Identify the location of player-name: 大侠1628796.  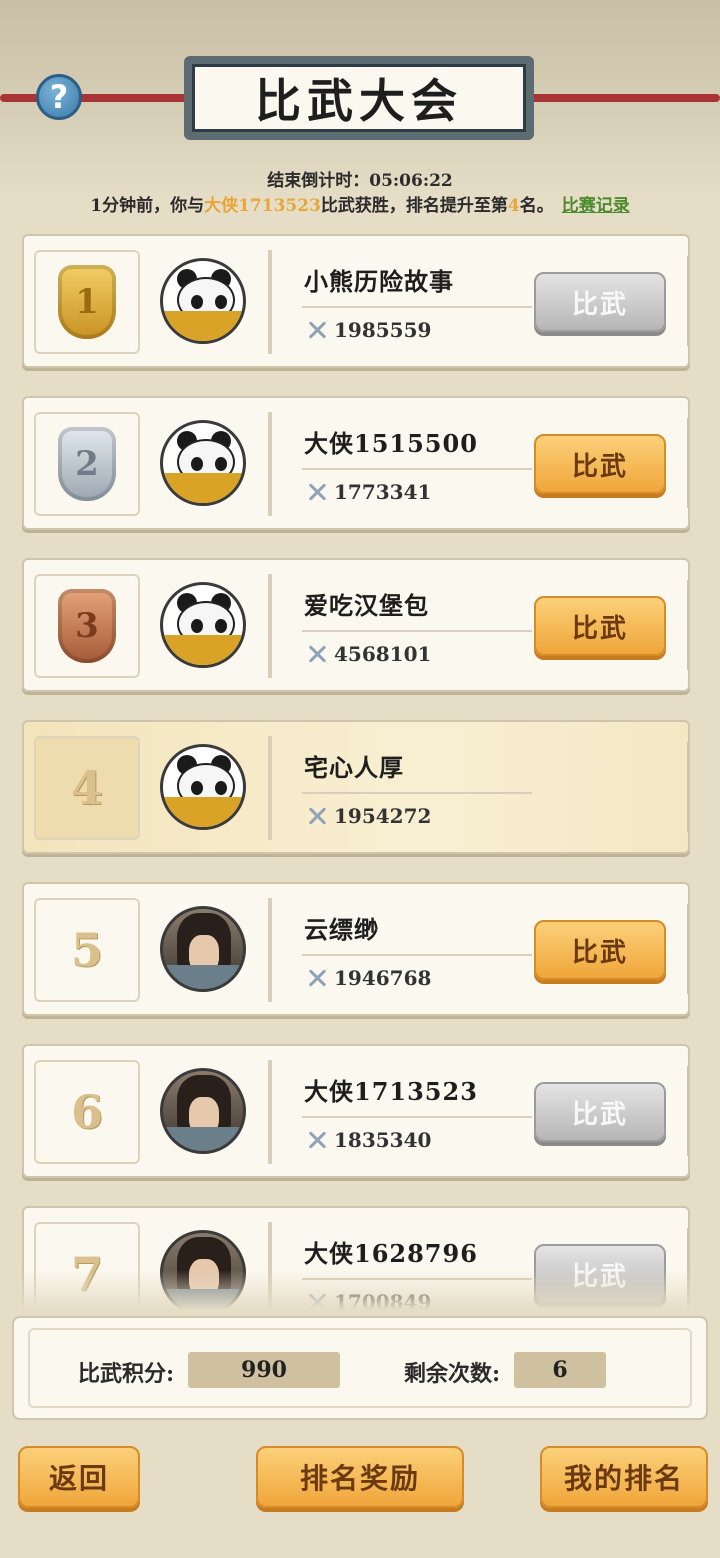
(391, 1253).